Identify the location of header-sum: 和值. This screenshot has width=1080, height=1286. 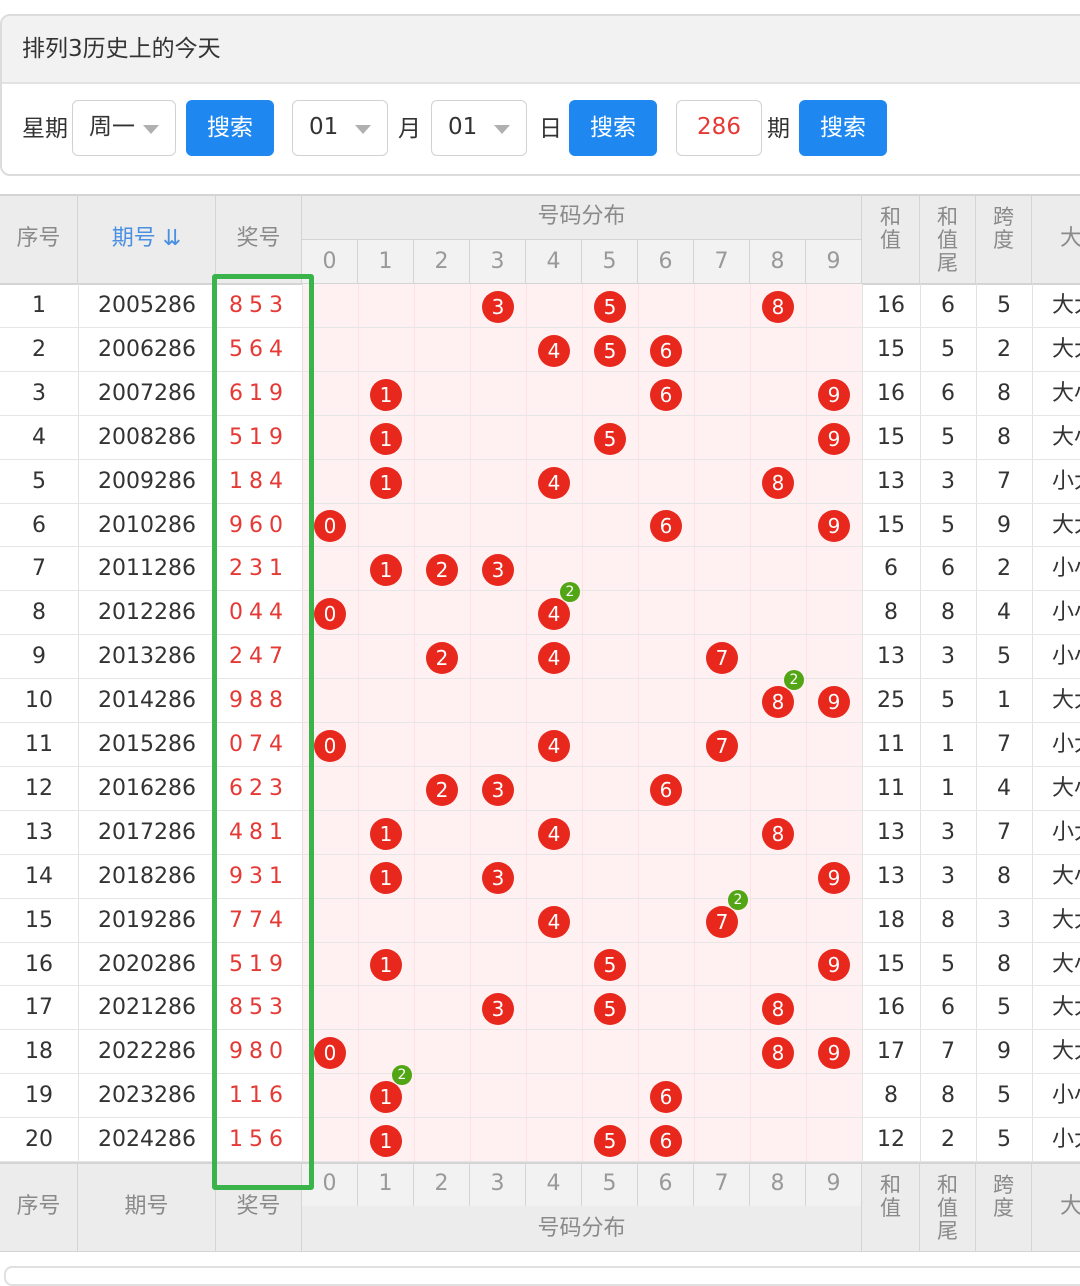
(891, 239).